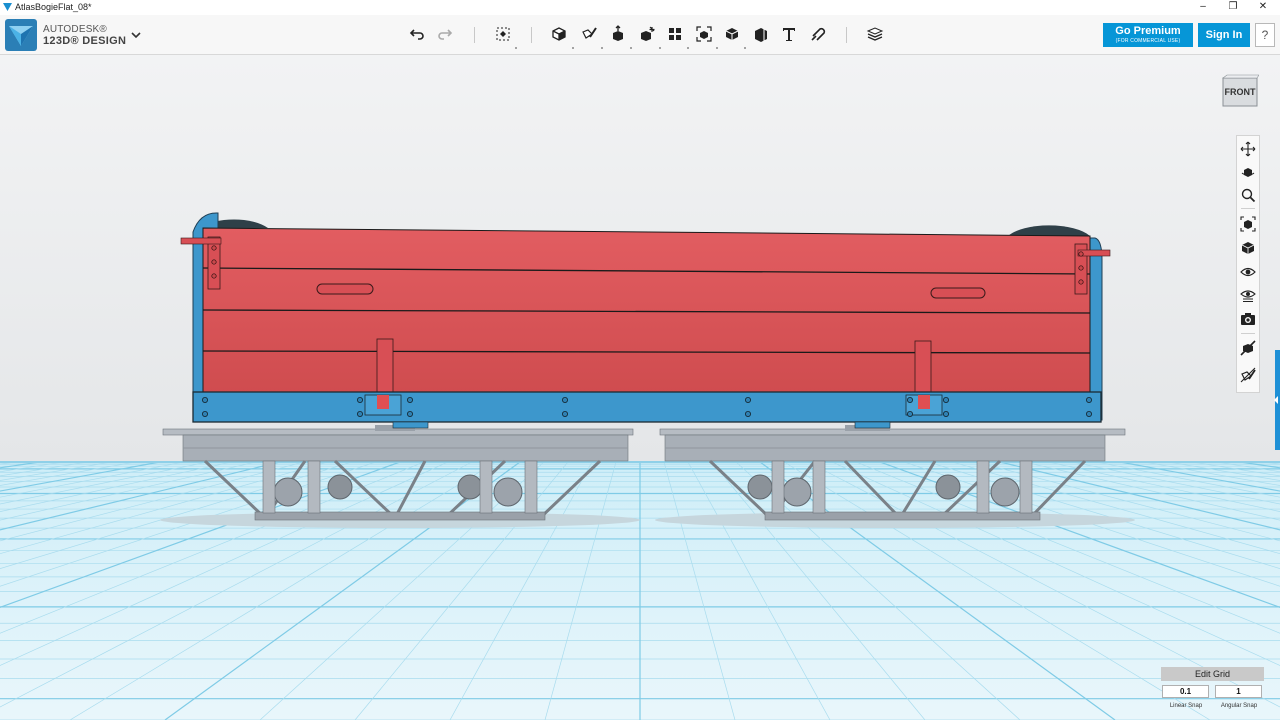 The image size is (1280, 720). I want to click on window-title-bar: AtlasBogieFlat_08* – ❐ ✕, so click(640, 7).